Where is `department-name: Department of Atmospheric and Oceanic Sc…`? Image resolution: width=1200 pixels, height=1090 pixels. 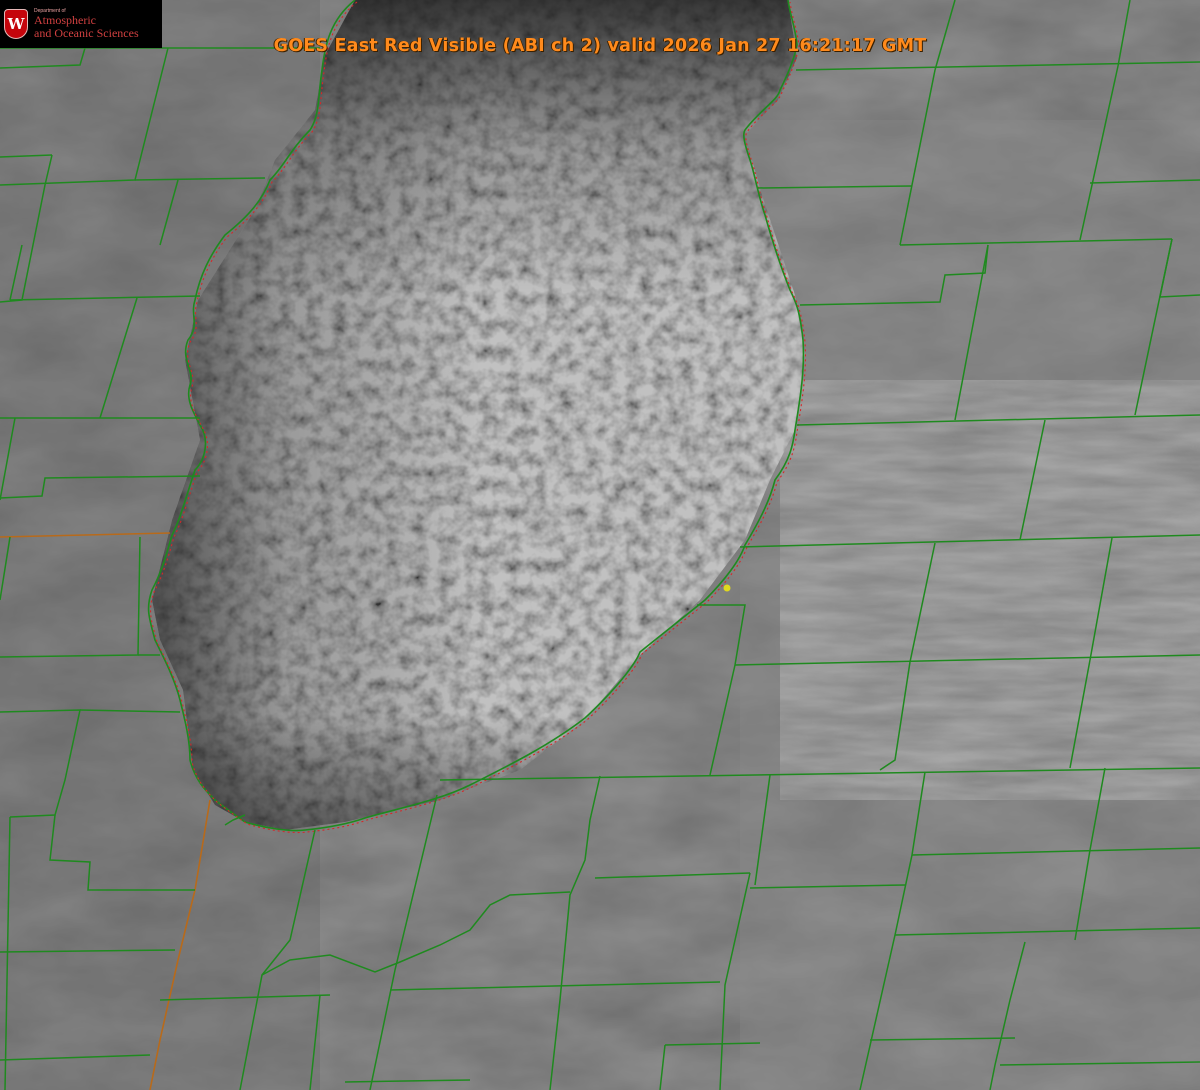 department-name: Department of Atmospheric and Oceanic Sc… is located at coordinates (86, 23).